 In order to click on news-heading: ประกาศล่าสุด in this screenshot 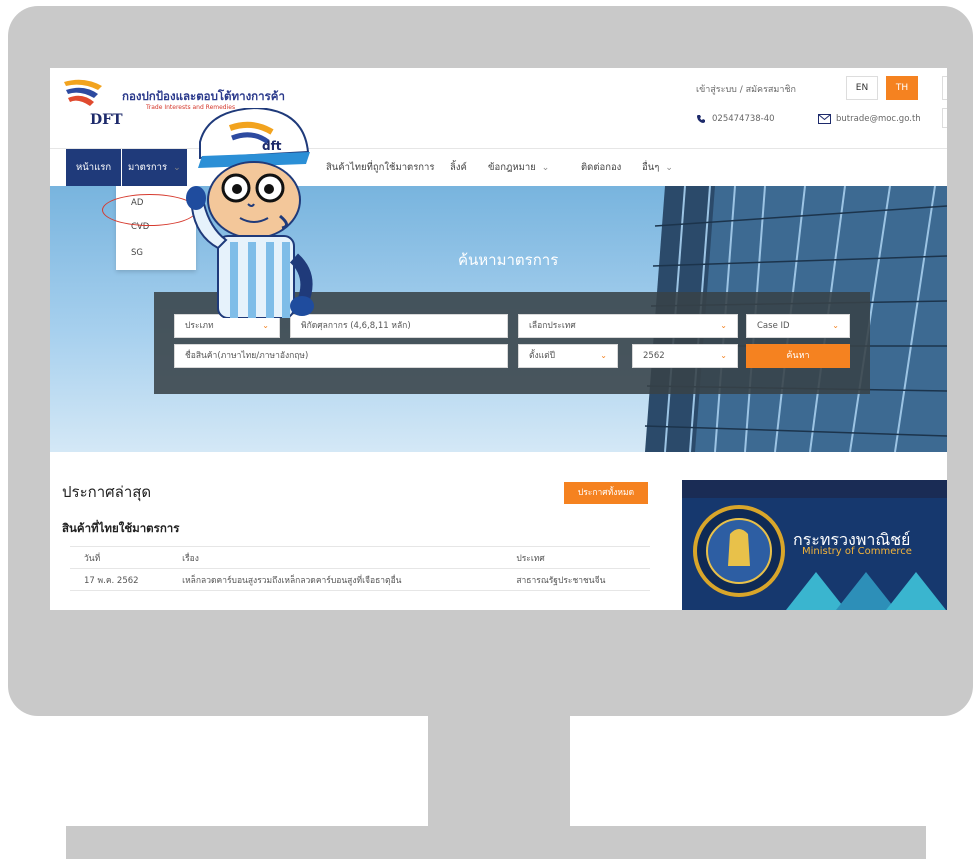, I will do `click(107, 492)`.